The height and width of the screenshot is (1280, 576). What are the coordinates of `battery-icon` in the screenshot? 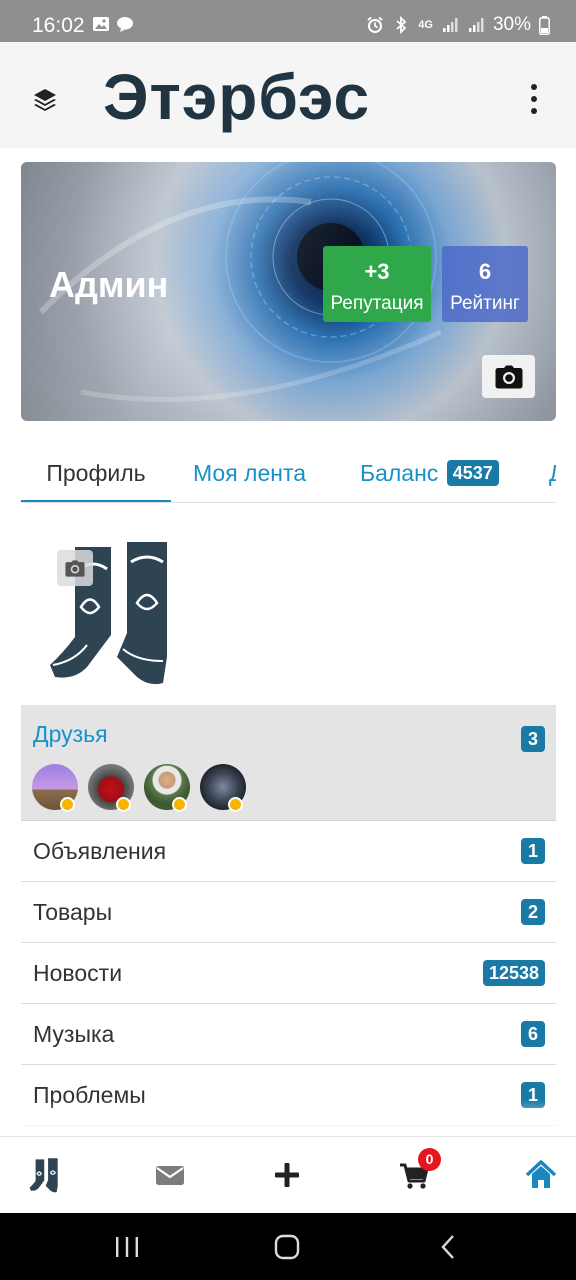 It's located at (544, 25).